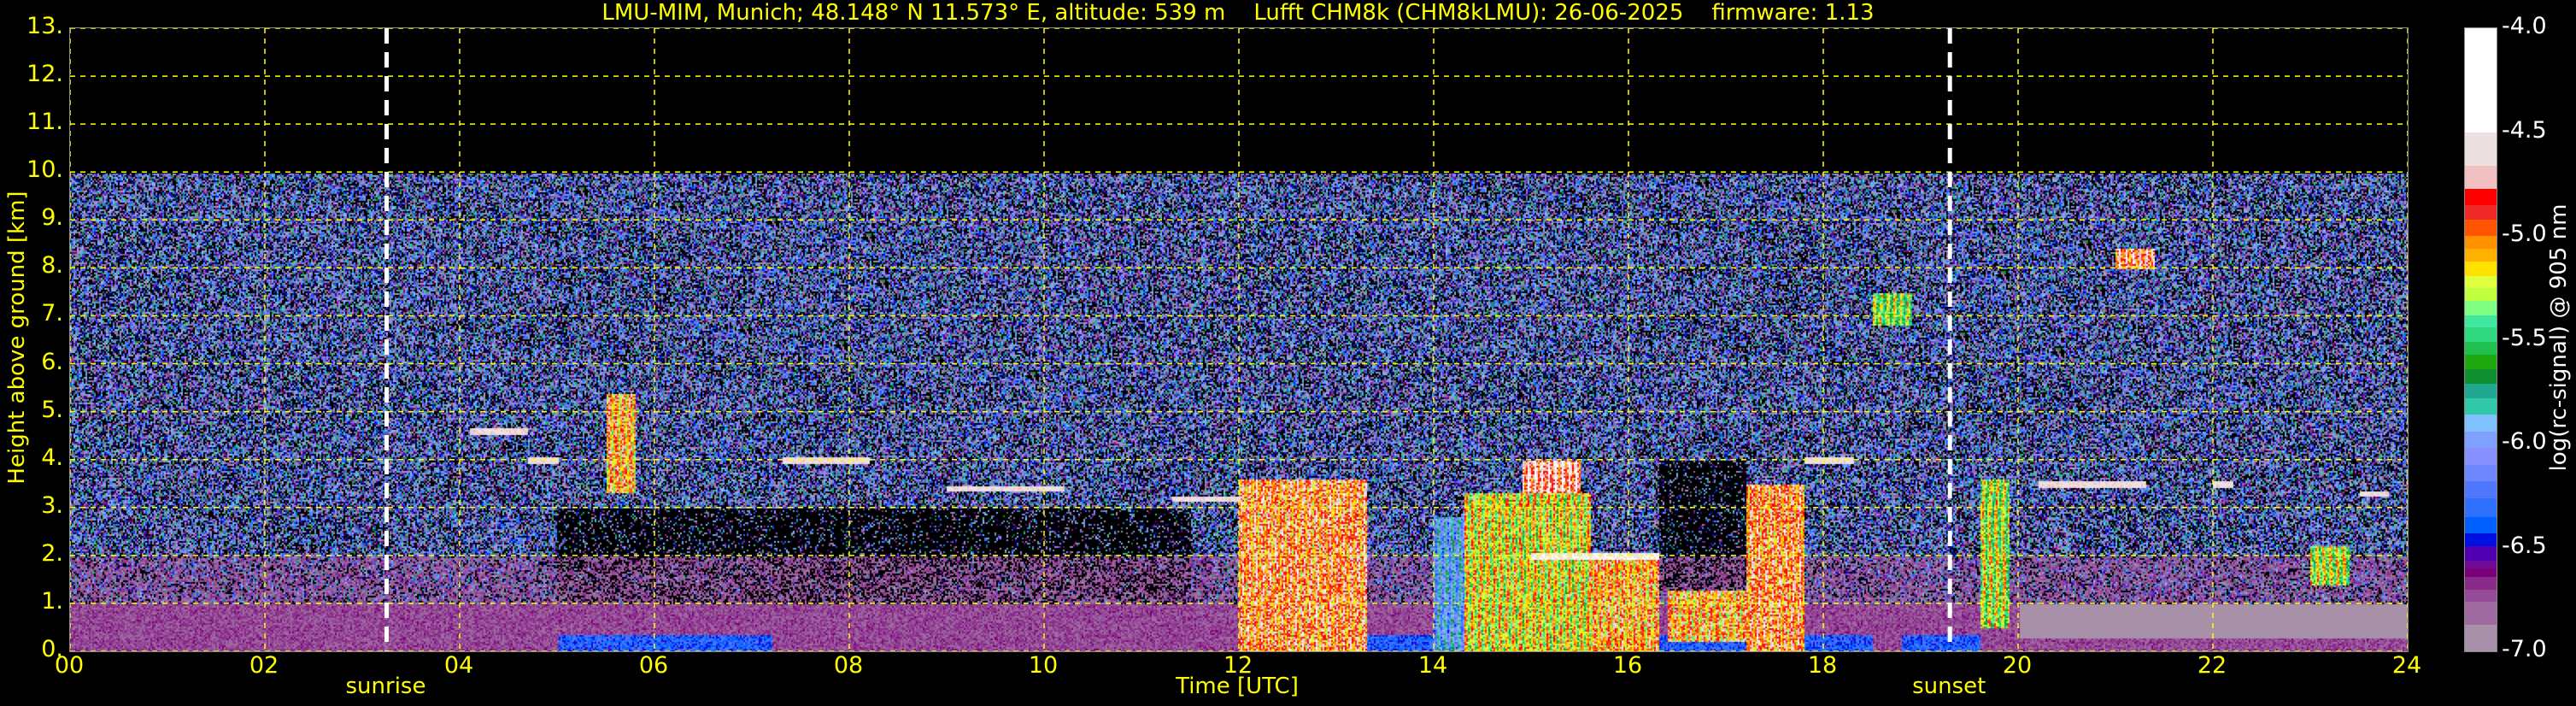 The image size is (2576, 706). What do you see at coordinates (2406, 665) in the screenshot?
I see `x-tick-label: 24` at bounding box center [2406, 665].